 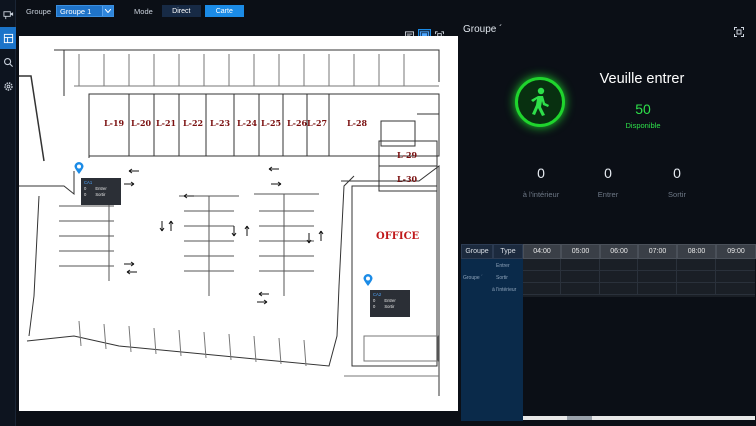 I want to click on slot-label: L-21, so click(x=166, y=123).